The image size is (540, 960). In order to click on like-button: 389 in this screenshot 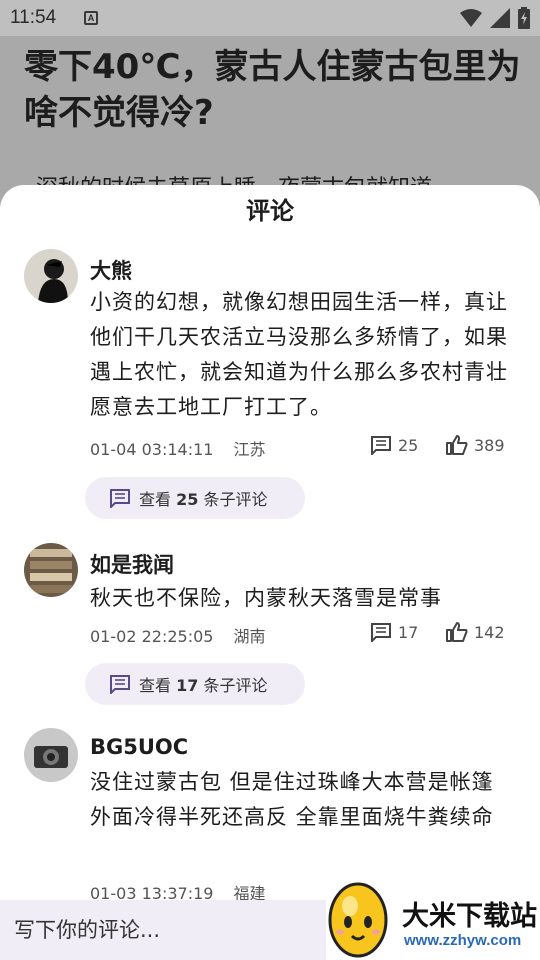, I will do `click(475, 445)`.